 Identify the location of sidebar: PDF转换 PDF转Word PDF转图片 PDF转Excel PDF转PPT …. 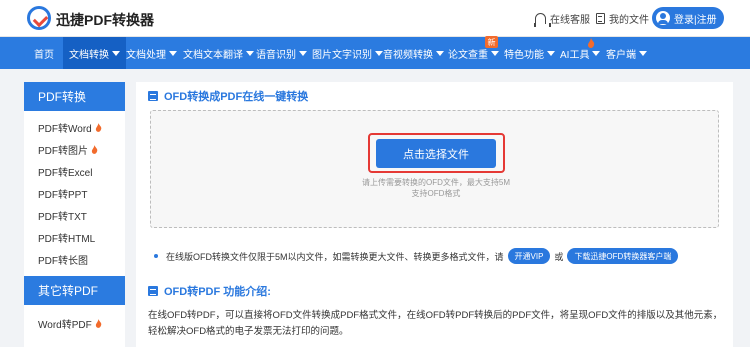
(74, 214).